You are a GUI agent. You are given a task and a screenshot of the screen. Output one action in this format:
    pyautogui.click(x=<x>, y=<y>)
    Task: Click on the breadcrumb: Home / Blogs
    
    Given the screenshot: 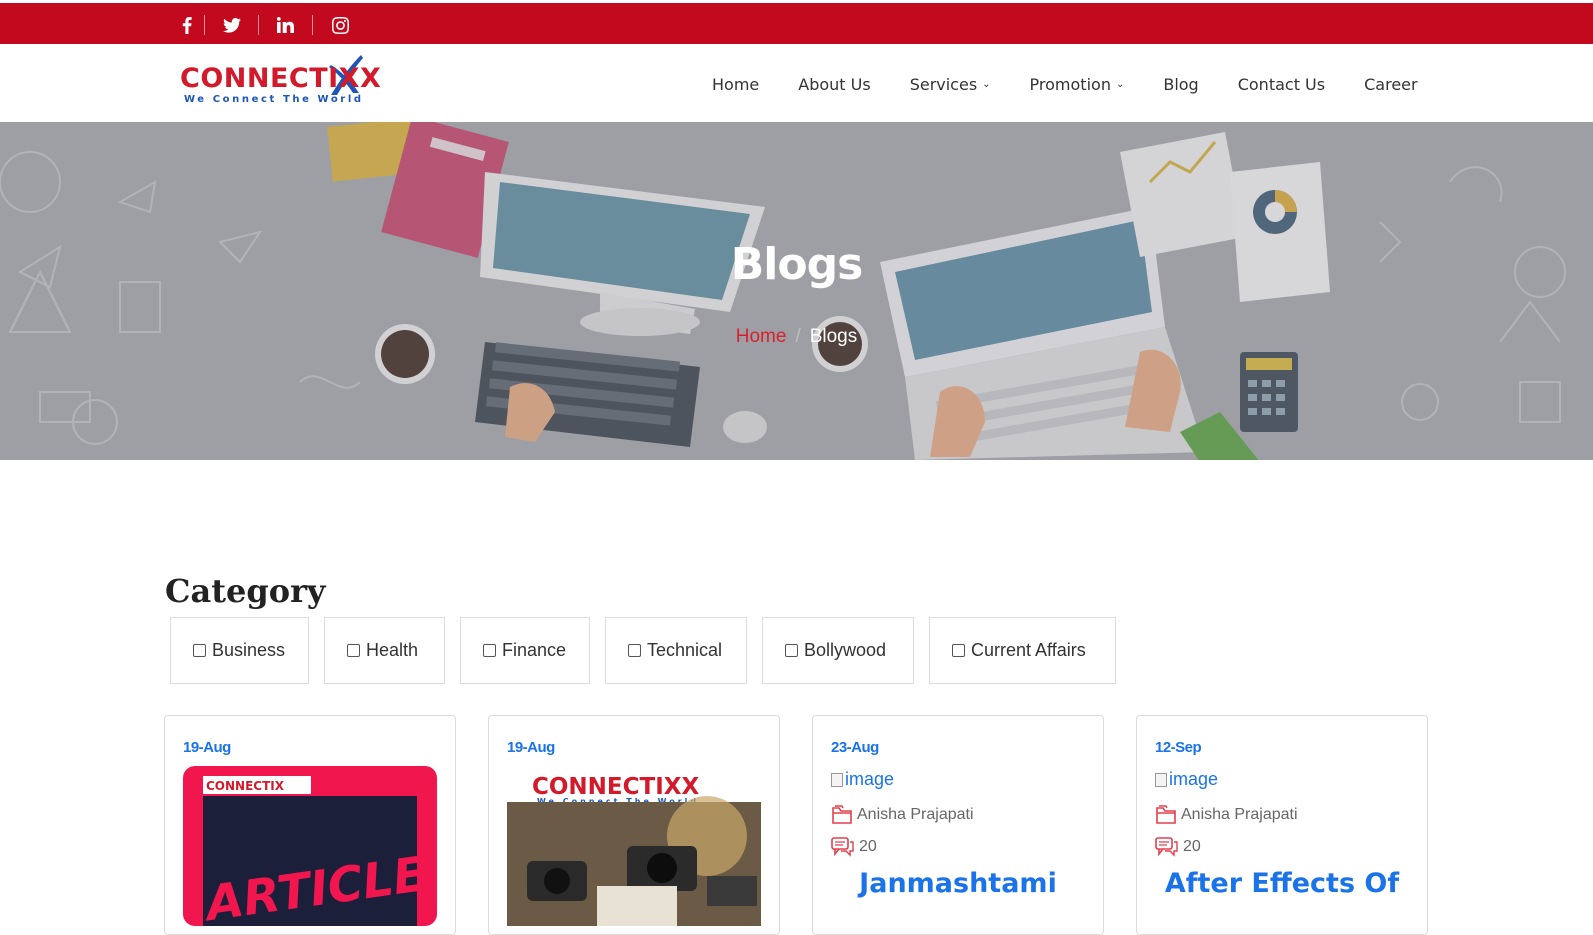 What is the action you would take?
    pyautogui.click(x=796, y=337)
    